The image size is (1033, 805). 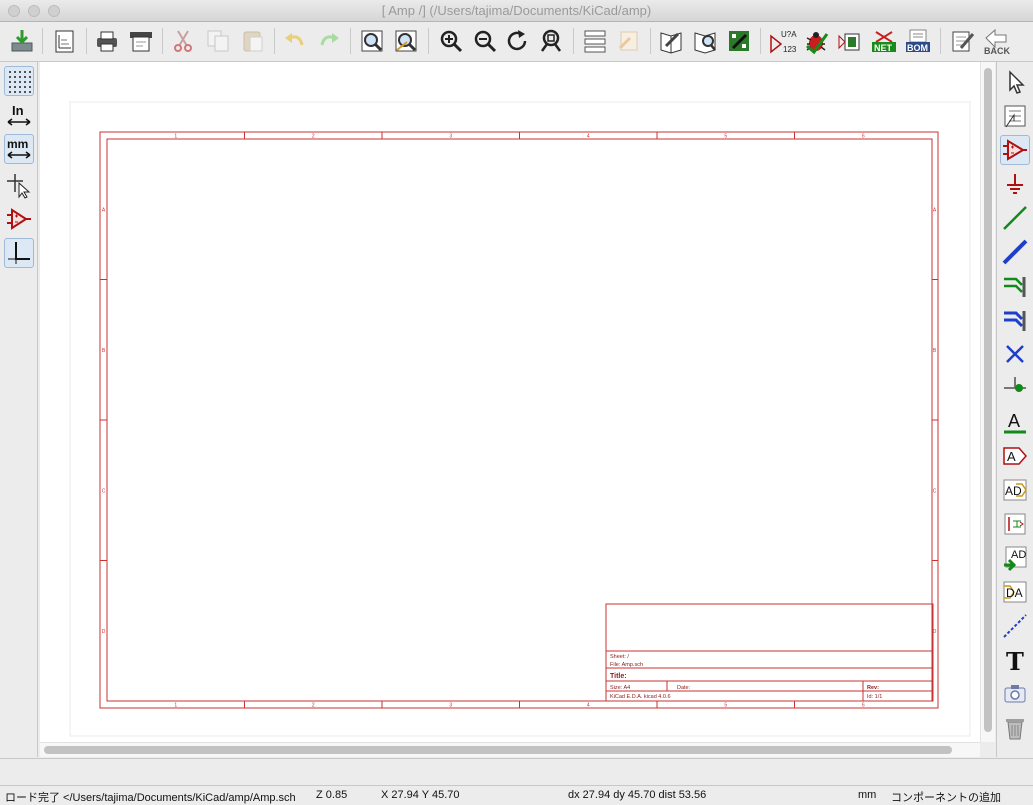 I want to click on vertical-scrollbar, so click(x=987, y=402).